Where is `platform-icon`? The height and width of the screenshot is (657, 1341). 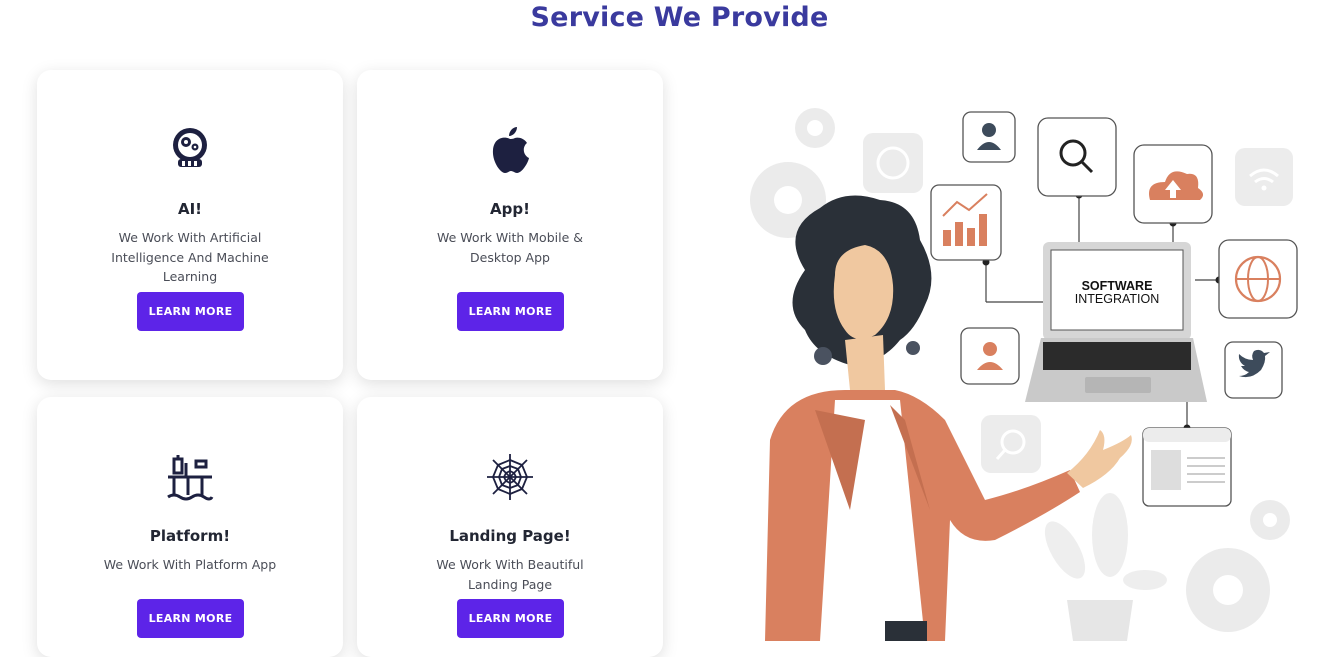 platform-icon is located at coordinates (190, 477).